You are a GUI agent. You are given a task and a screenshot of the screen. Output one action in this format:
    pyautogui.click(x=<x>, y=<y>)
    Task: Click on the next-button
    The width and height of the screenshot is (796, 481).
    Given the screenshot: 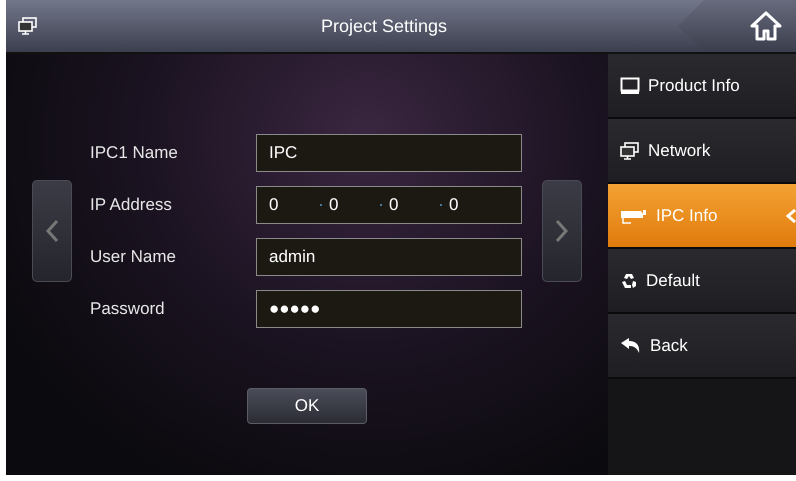 What is the action you would take?
    pyautogui.click(x=562, y=231)
    